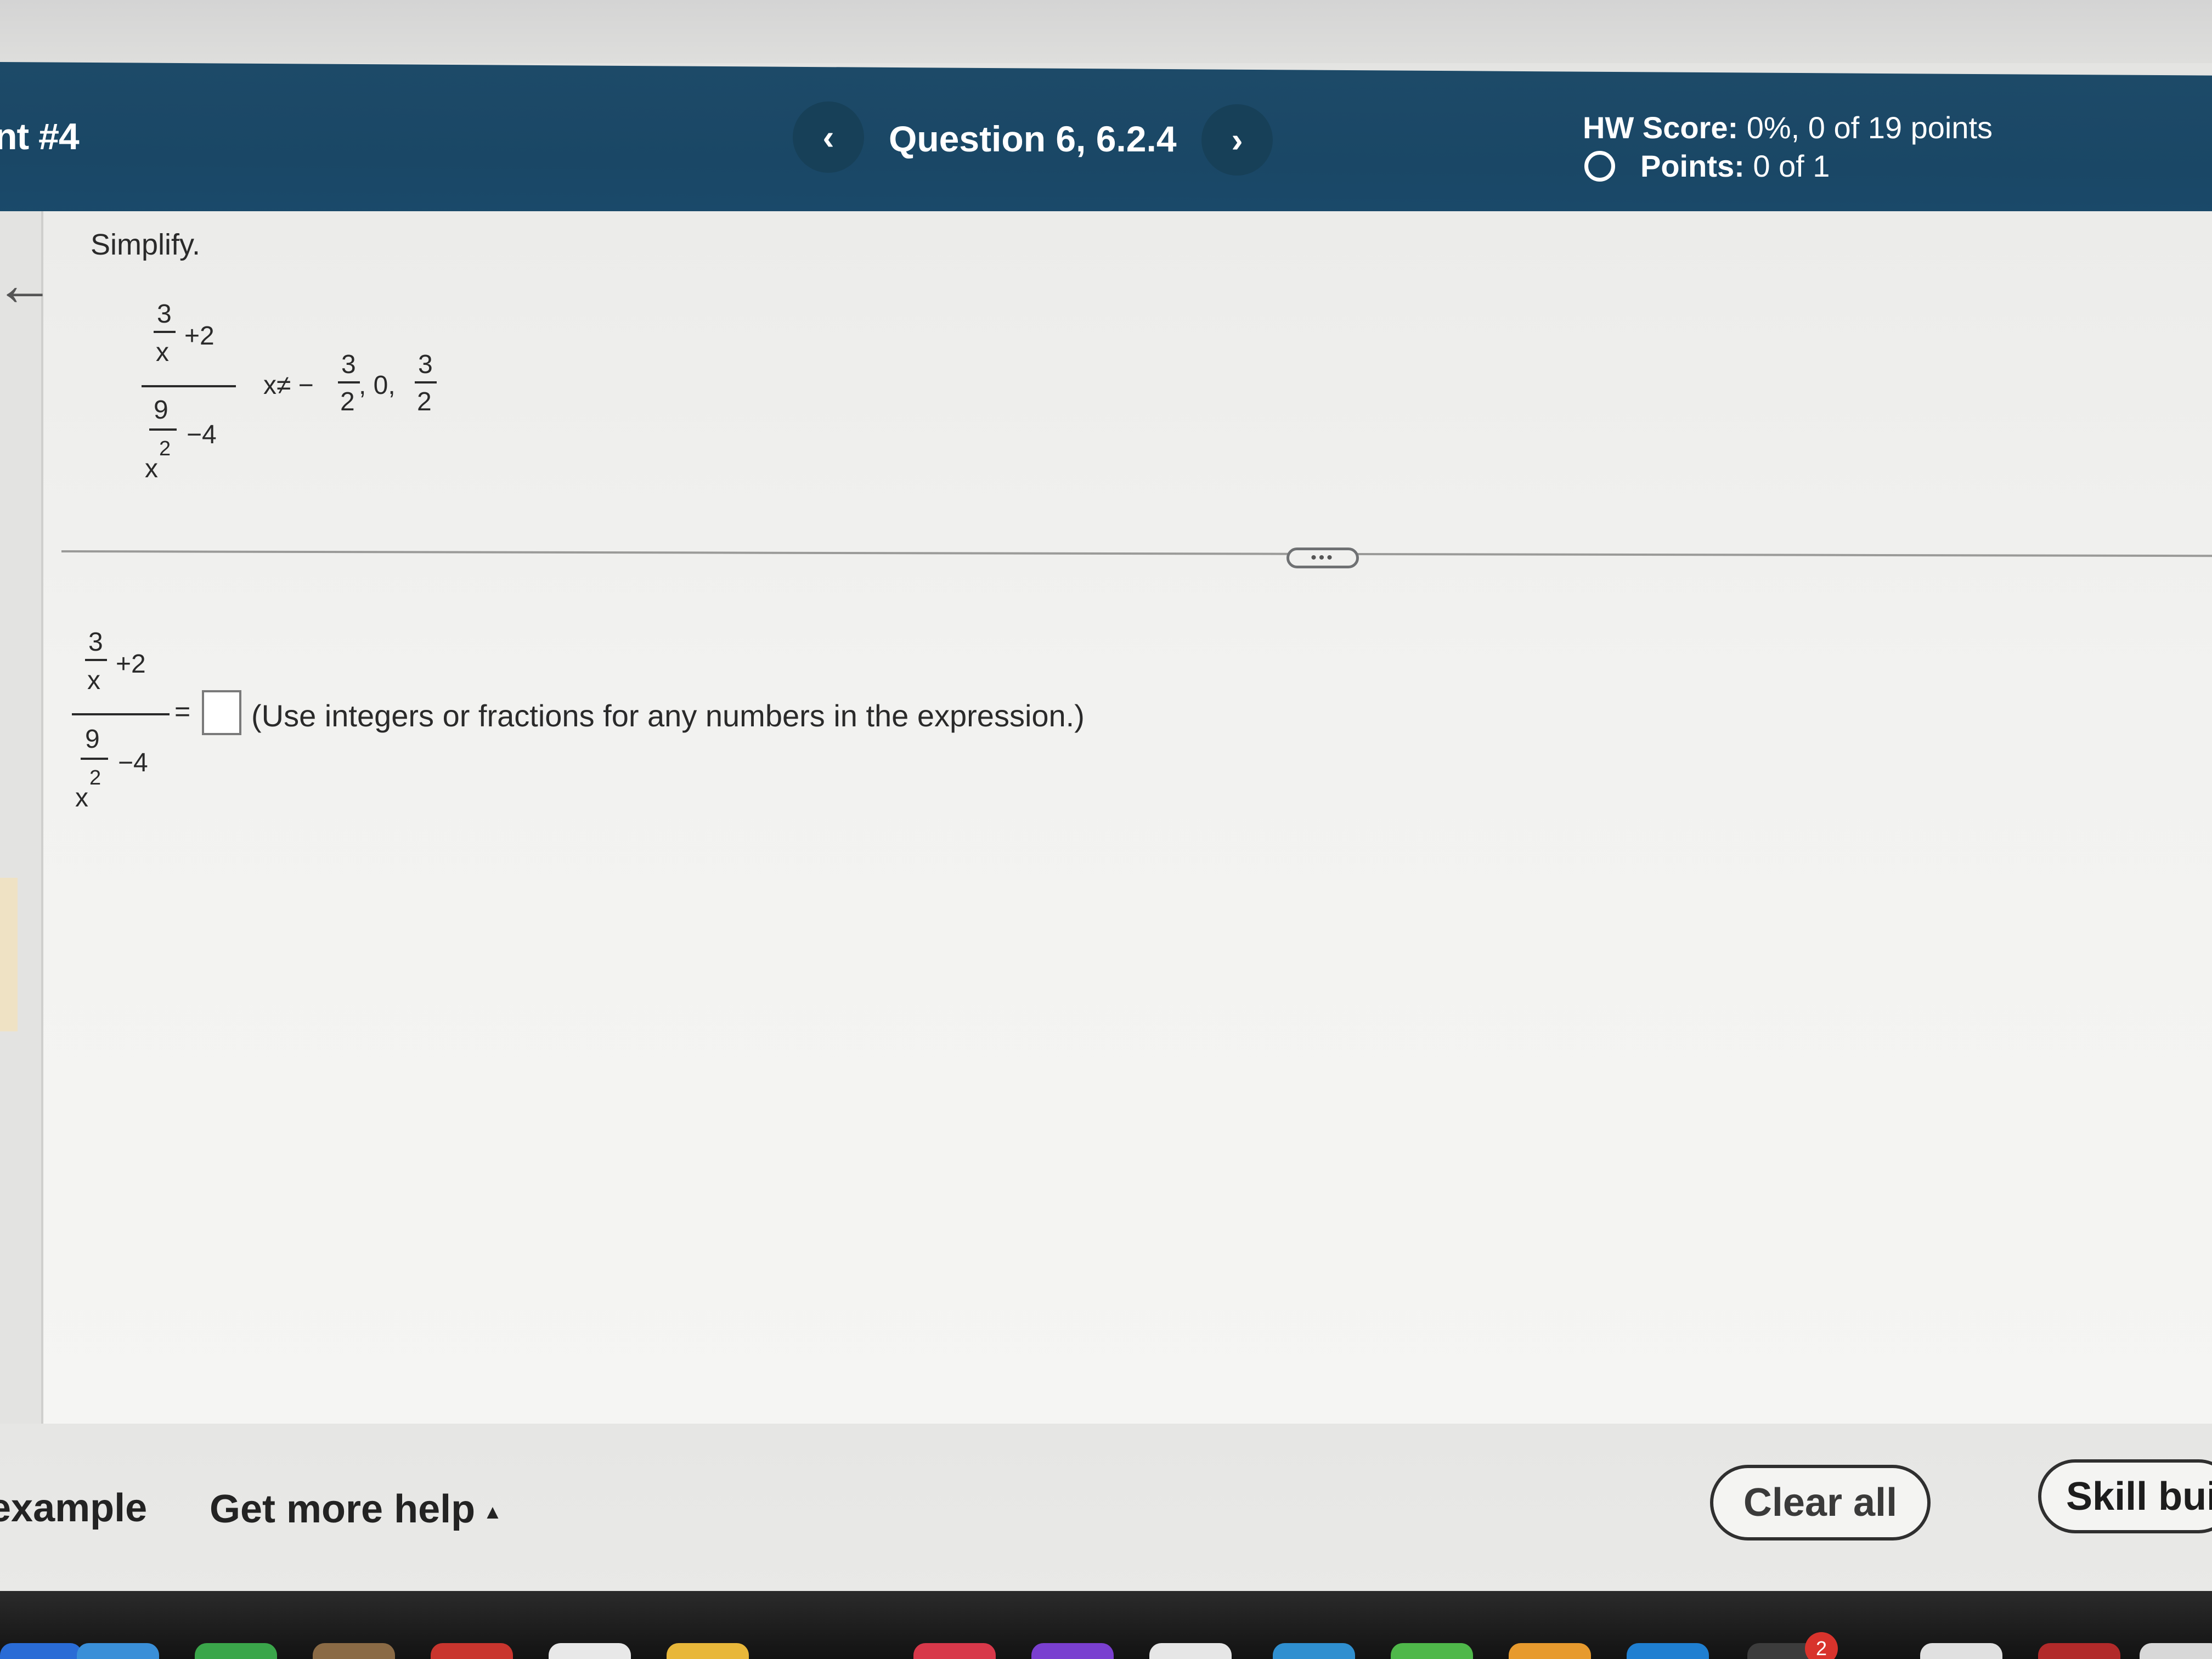 The image size is (2212, 1659). I want to click on answer-den-frac-bar, so click(94, 759).